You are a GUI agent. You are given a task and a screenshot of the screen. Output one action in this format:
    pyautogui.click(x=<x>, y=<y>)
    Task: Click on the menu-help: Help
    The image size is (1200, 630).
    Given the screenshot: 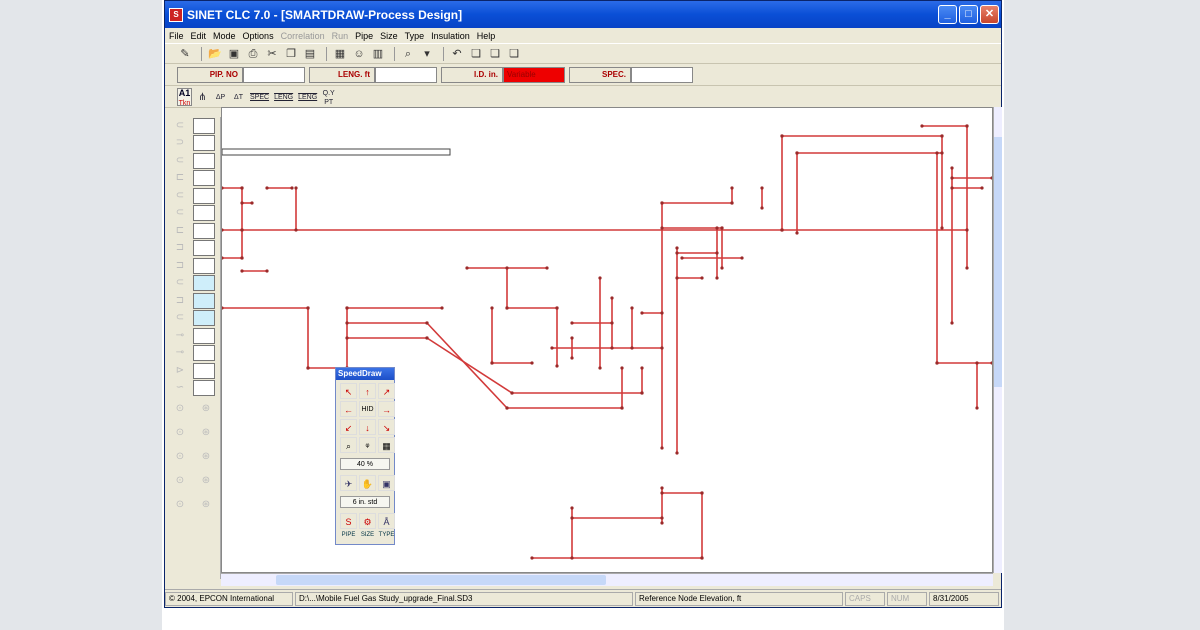 What is the action you would take?
    pyautogui.click(x=486, y=36)
    